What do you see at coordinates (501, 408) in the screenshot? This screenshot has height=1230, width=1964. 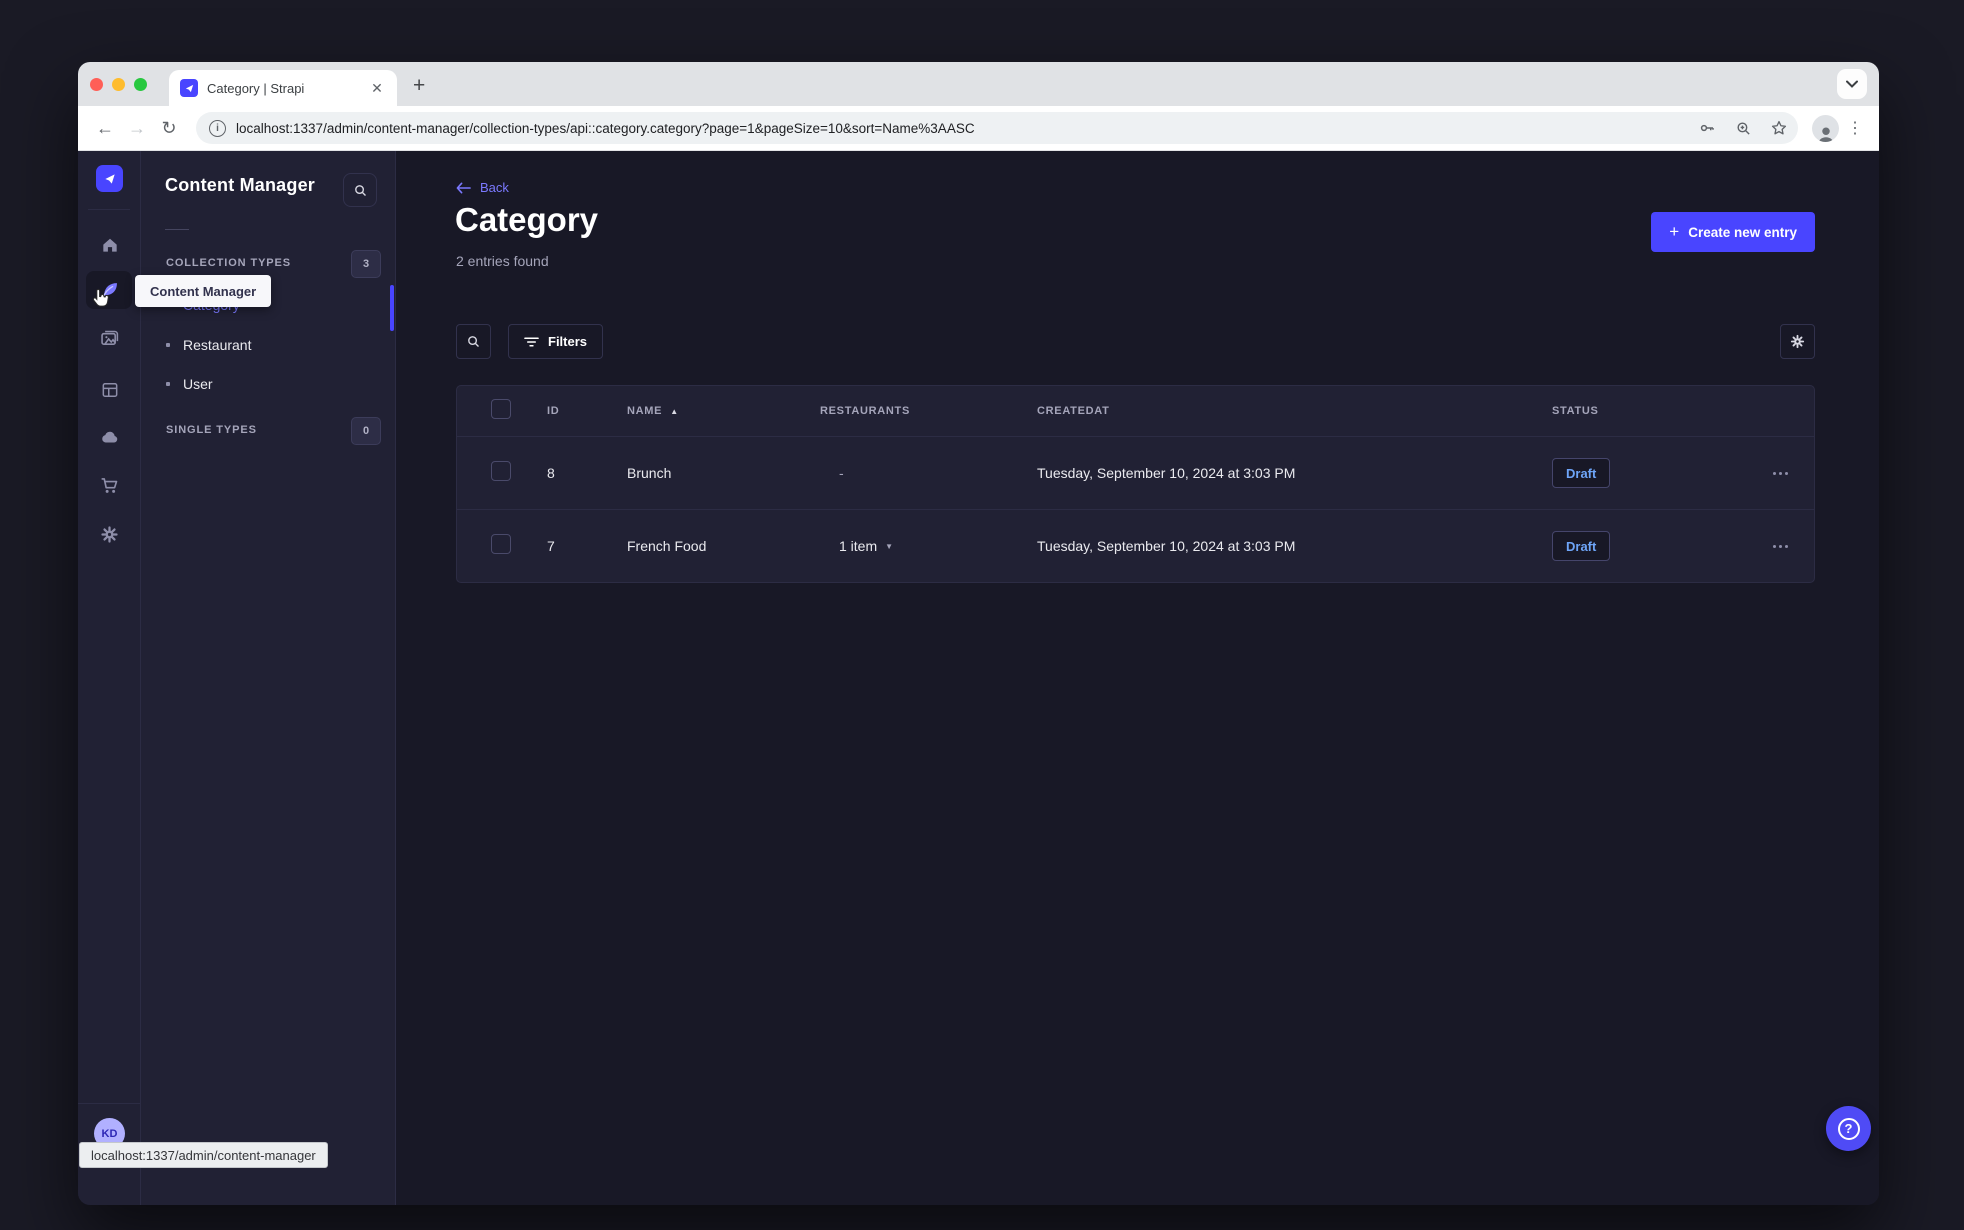 I see `select-all-checkbox` at bounding box center [501, 408].